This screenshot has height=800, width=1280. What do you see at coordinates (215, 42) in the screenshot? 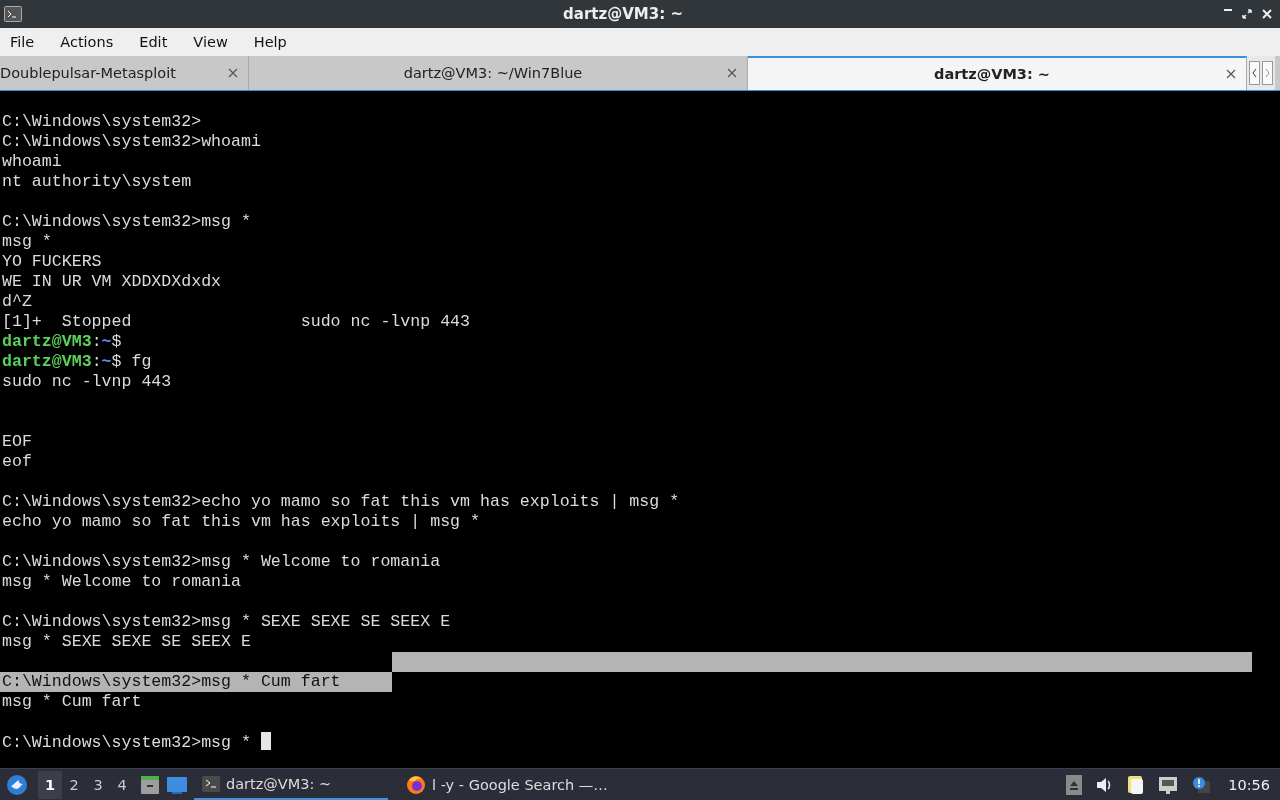
I see `menu-item: View` at bounding box center [215, 42].